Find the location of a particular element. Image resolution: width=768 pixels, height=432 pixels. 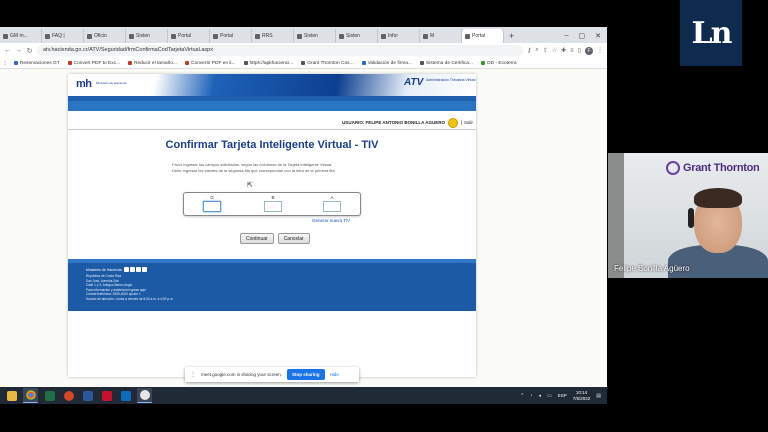

battery-icon: ▭ is located at coordinates (549, 396).